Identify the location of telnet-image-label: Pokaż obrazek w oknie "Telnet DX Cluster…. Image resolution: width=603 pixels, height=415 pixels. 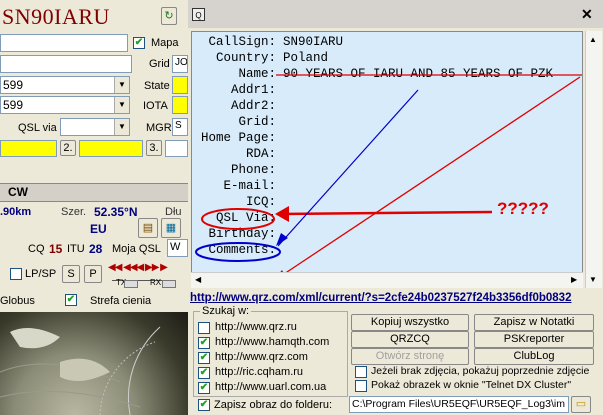
(471, 385).